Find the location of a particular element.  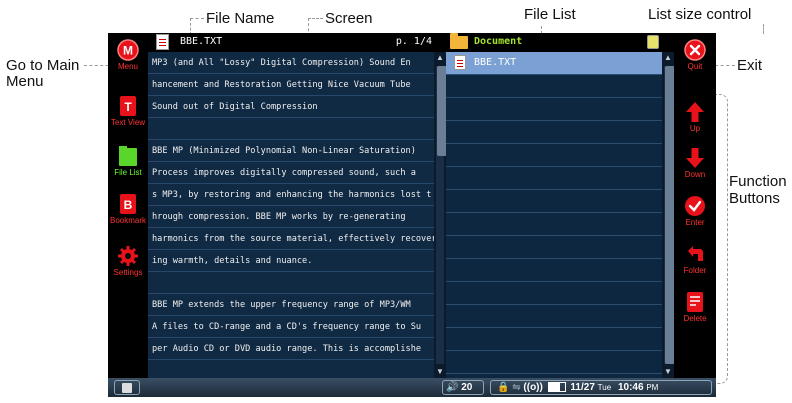

document-icon is located at coordinates (162, 42).